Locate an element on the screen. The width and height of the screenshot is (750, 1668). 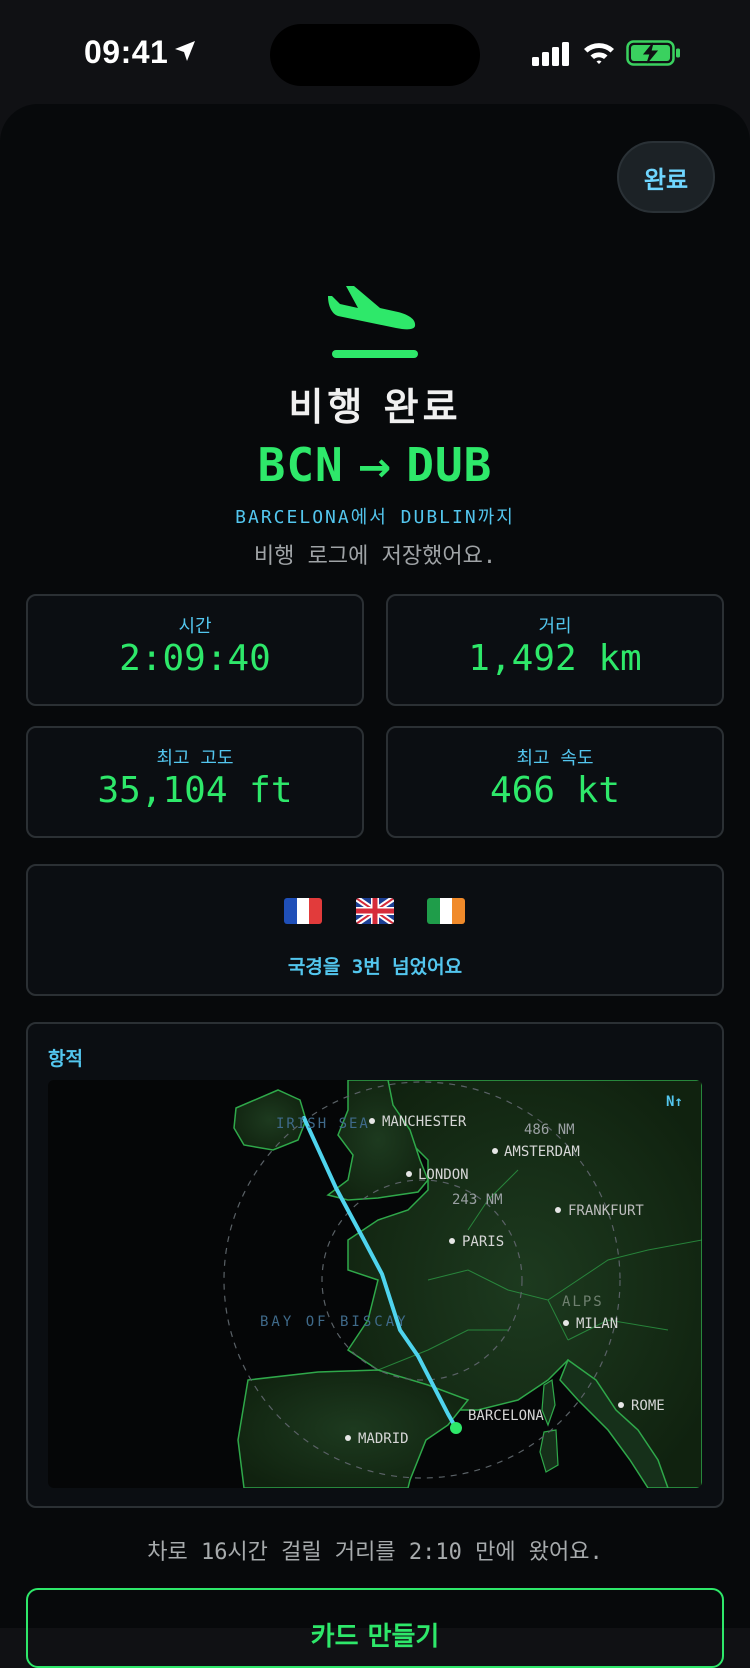
city-label: MILAN is located at coordinates (597, 1324).